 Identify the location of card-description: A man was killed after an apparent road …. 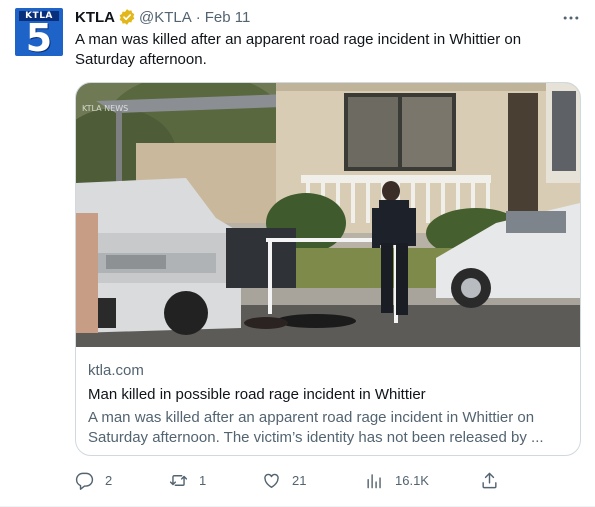
(316, 427).